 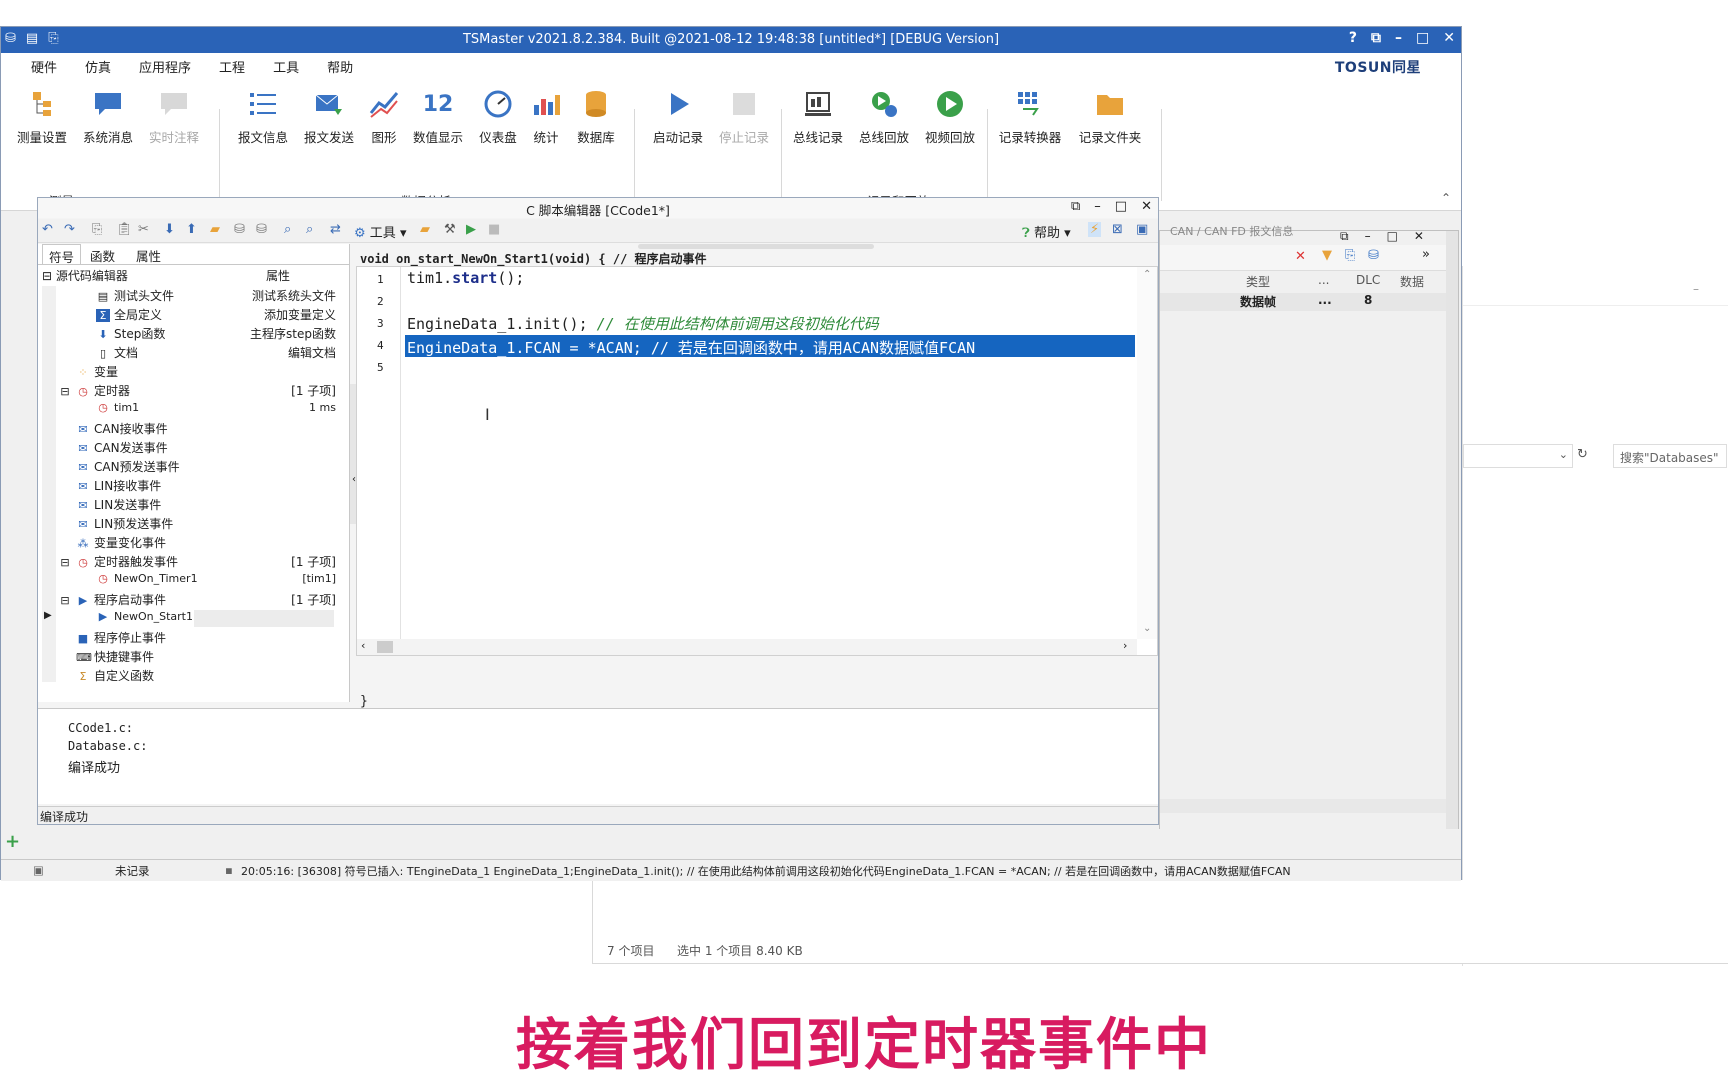 I want to click on move-down-icon: ⬇, so click(x=169, y=229).